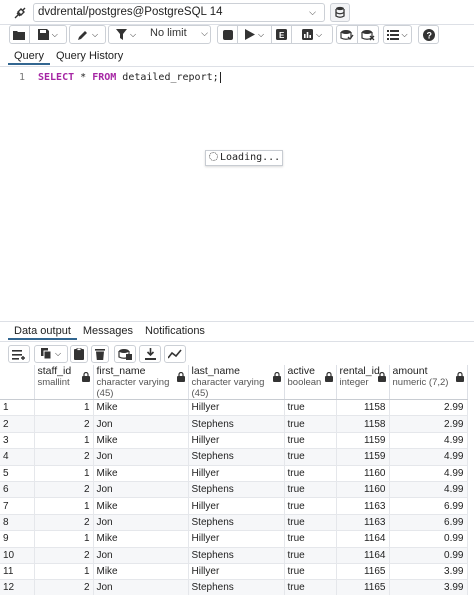  I want to click on column-header: active boolean, so click(310, 382).